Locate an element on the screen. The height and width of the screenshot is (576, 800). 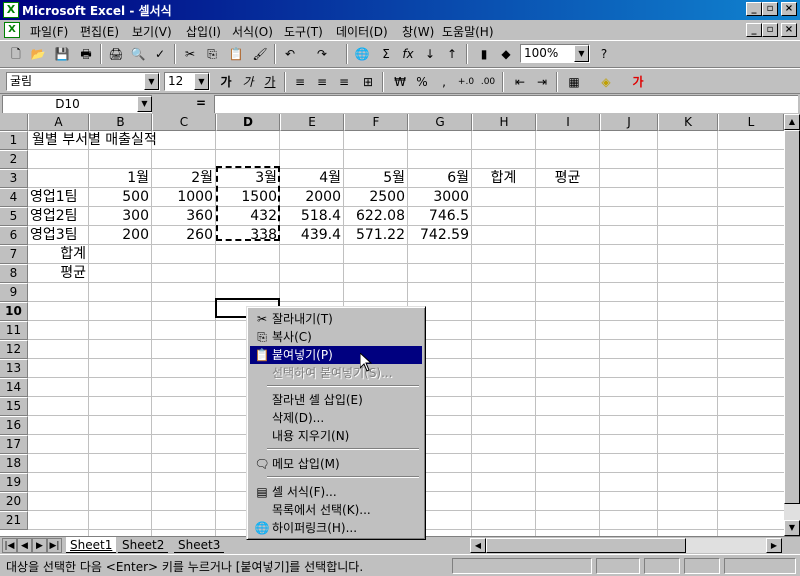
ctx-insert-comment: 🗨 메모 삽입(M) is located at coordinates (336, 464).